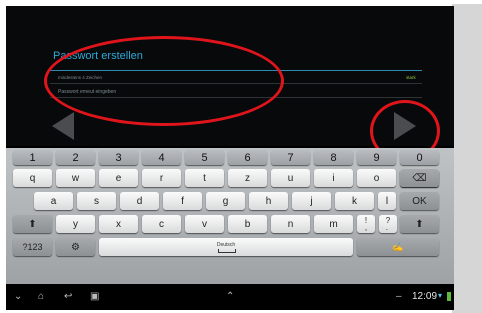 The width and height of the screenshot is (482, 313). What do you see at coordinates (75, 178) in the screenshot?
I see `key-w: w` at bounding box center [75, 178].